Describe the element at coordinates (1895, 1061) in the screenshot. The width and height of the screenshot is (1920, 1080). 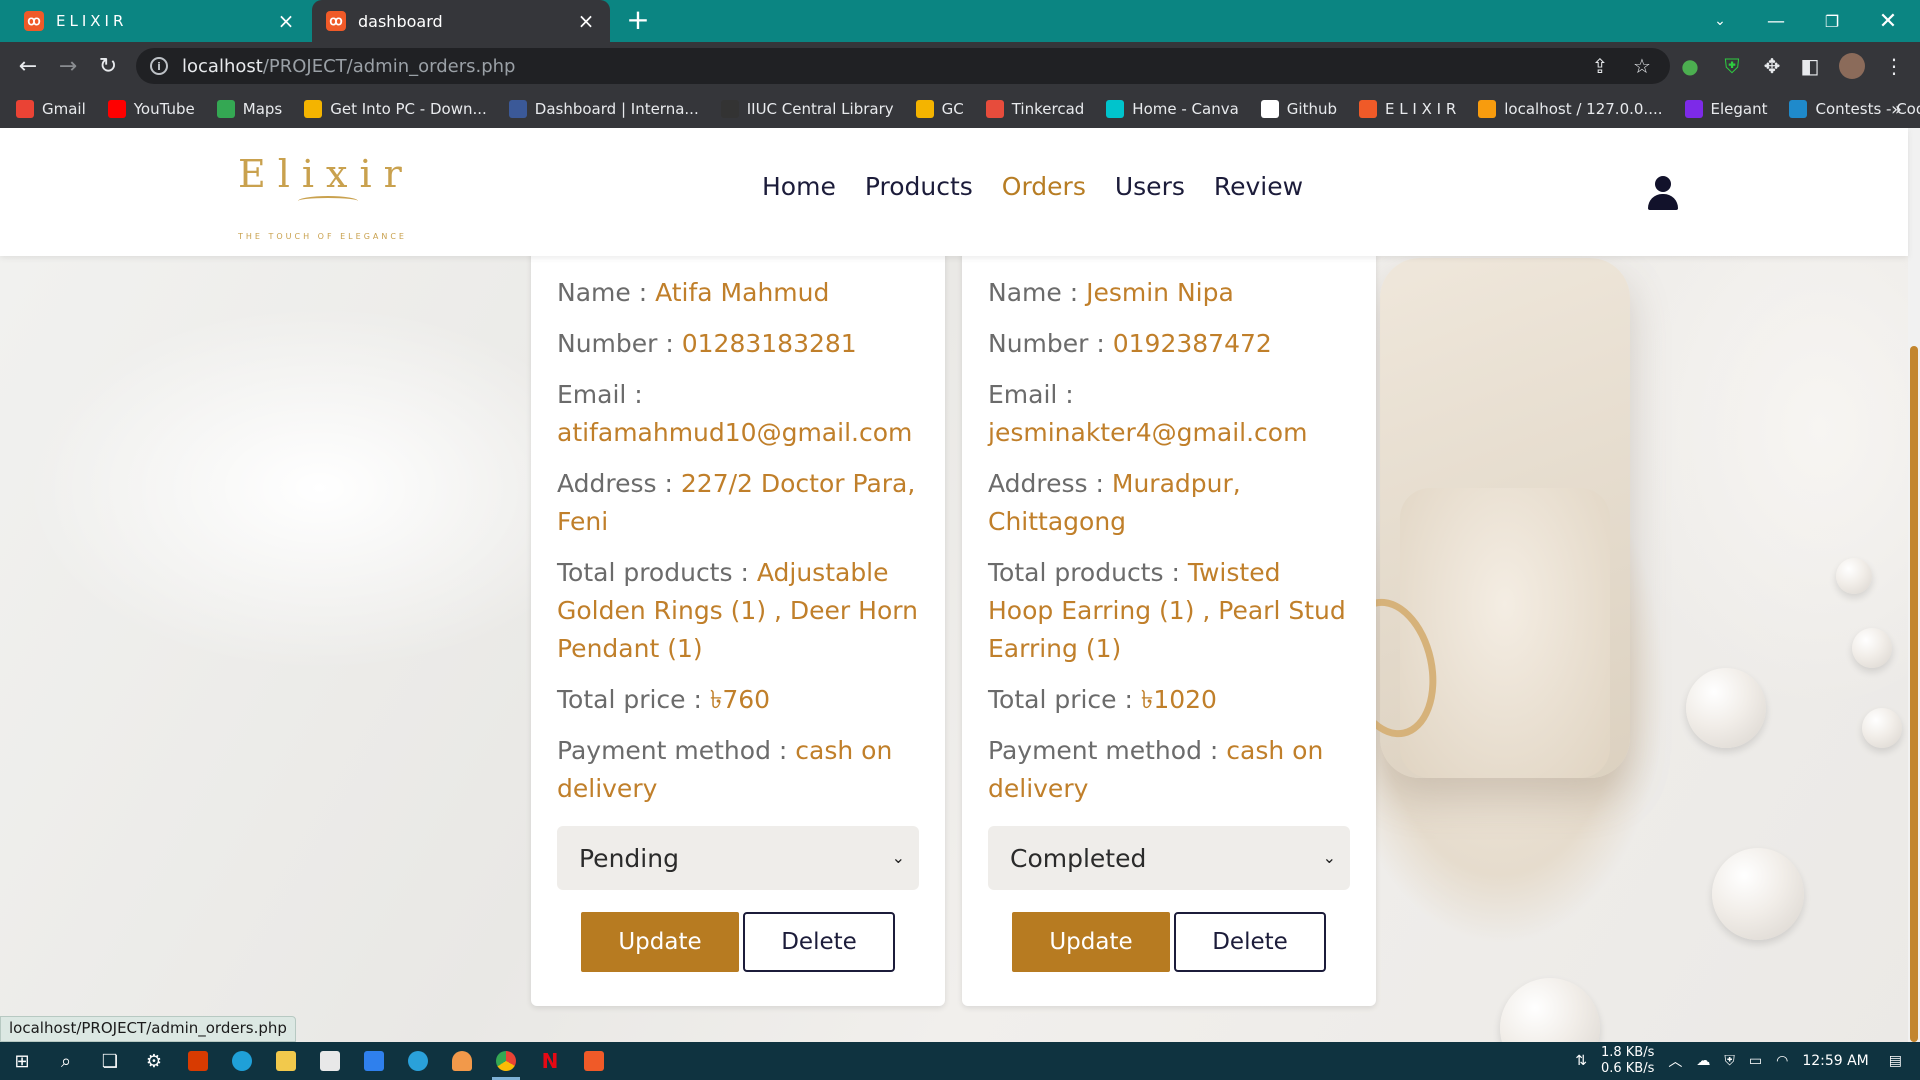
I see `notifications-icon: ▤` at that location.